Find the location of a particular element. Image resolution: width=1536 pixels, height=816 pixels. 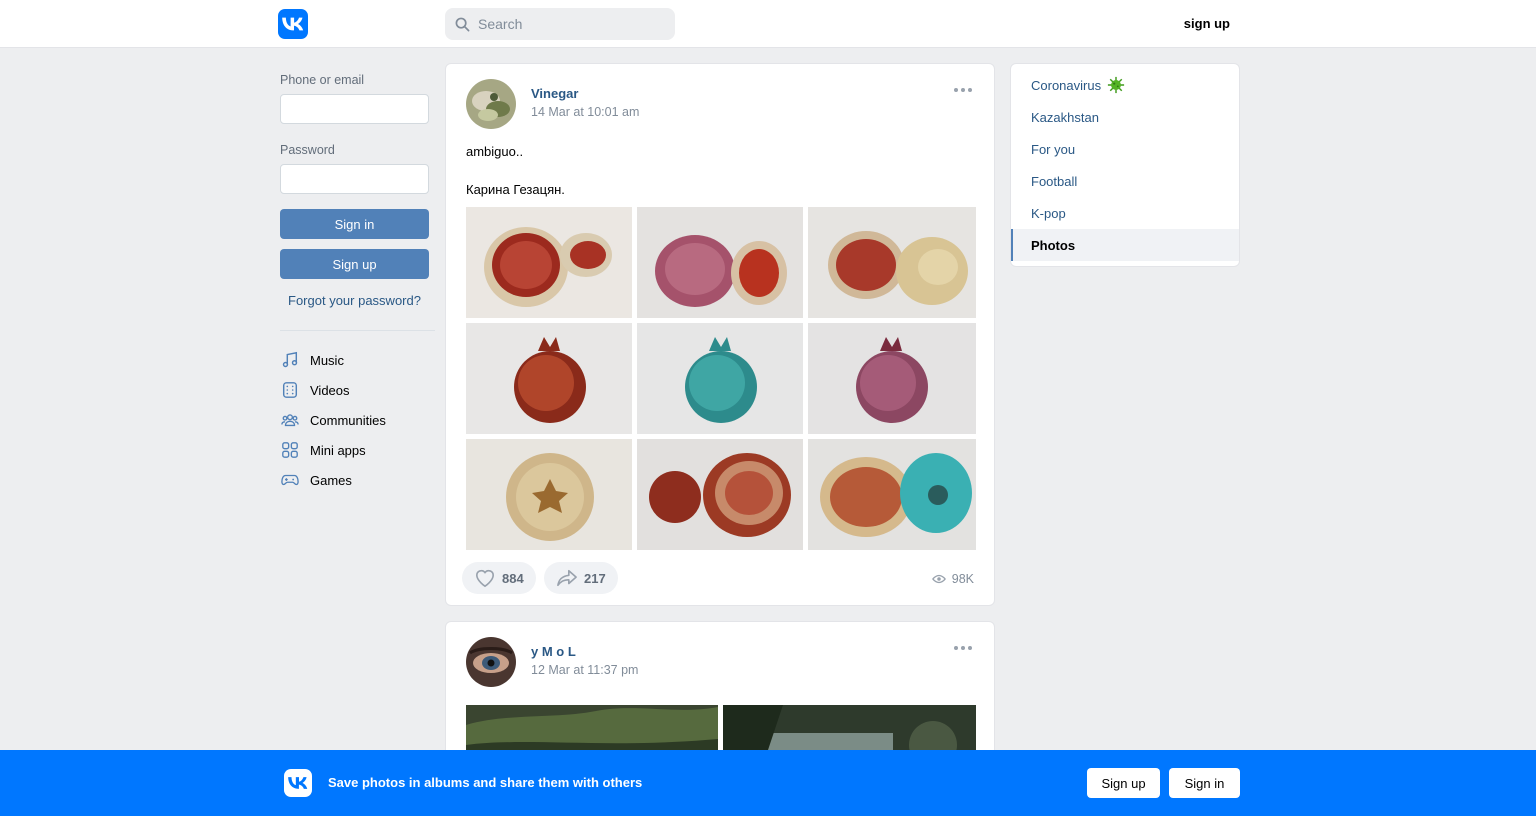

search-input is located at coordinates (573, 24).